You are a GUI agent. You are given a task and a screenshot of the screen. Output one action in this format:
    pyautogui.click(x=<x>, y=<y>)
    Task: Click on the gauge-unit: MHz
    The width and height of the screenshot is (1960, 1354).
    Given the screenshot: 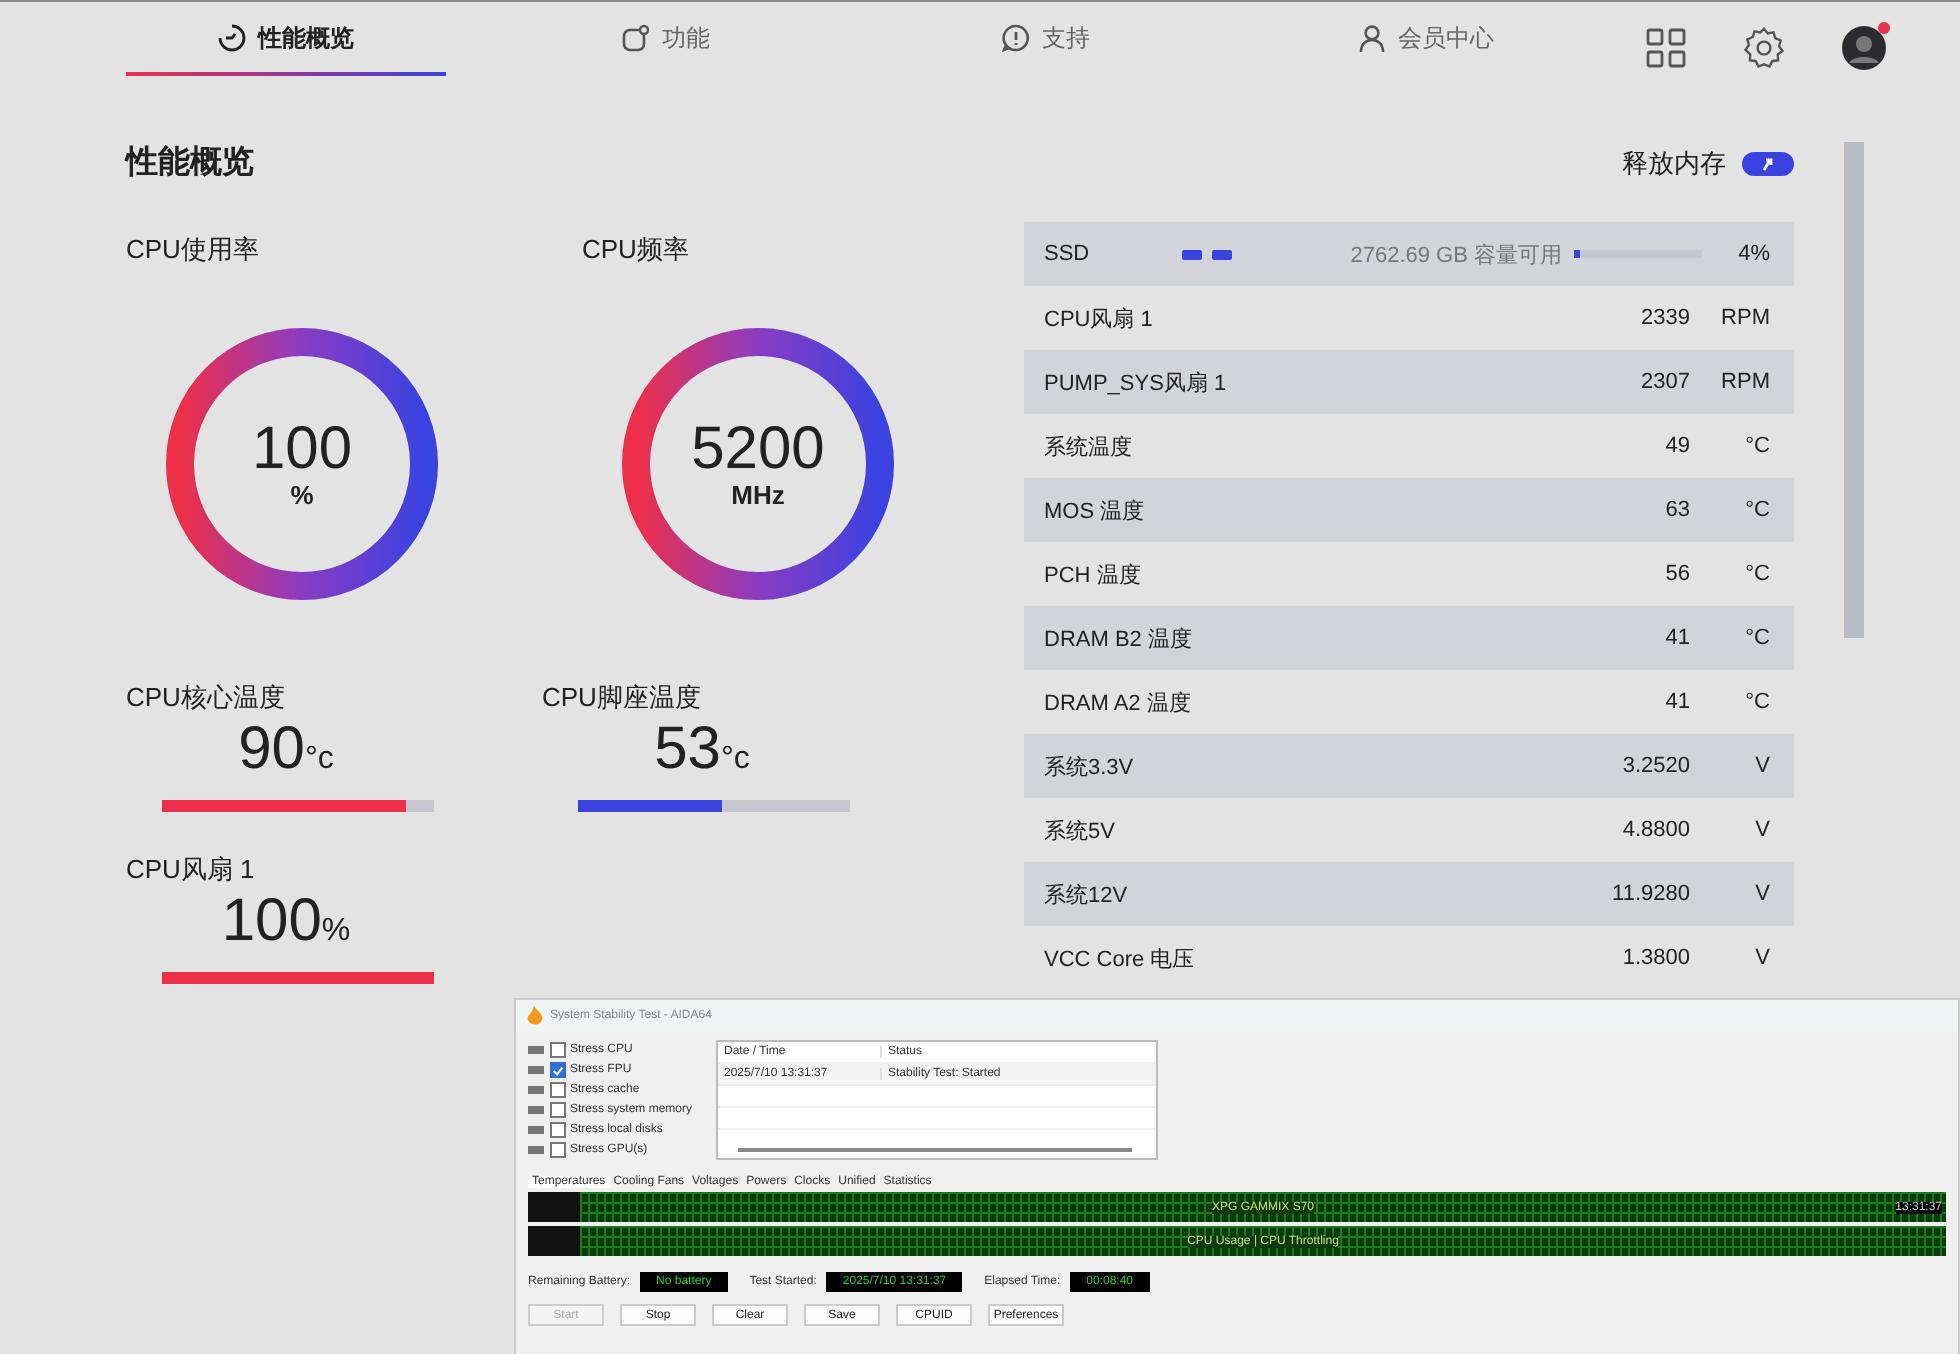 What is the action you would take?
    pyautogui.click(x=758, y=494)
    